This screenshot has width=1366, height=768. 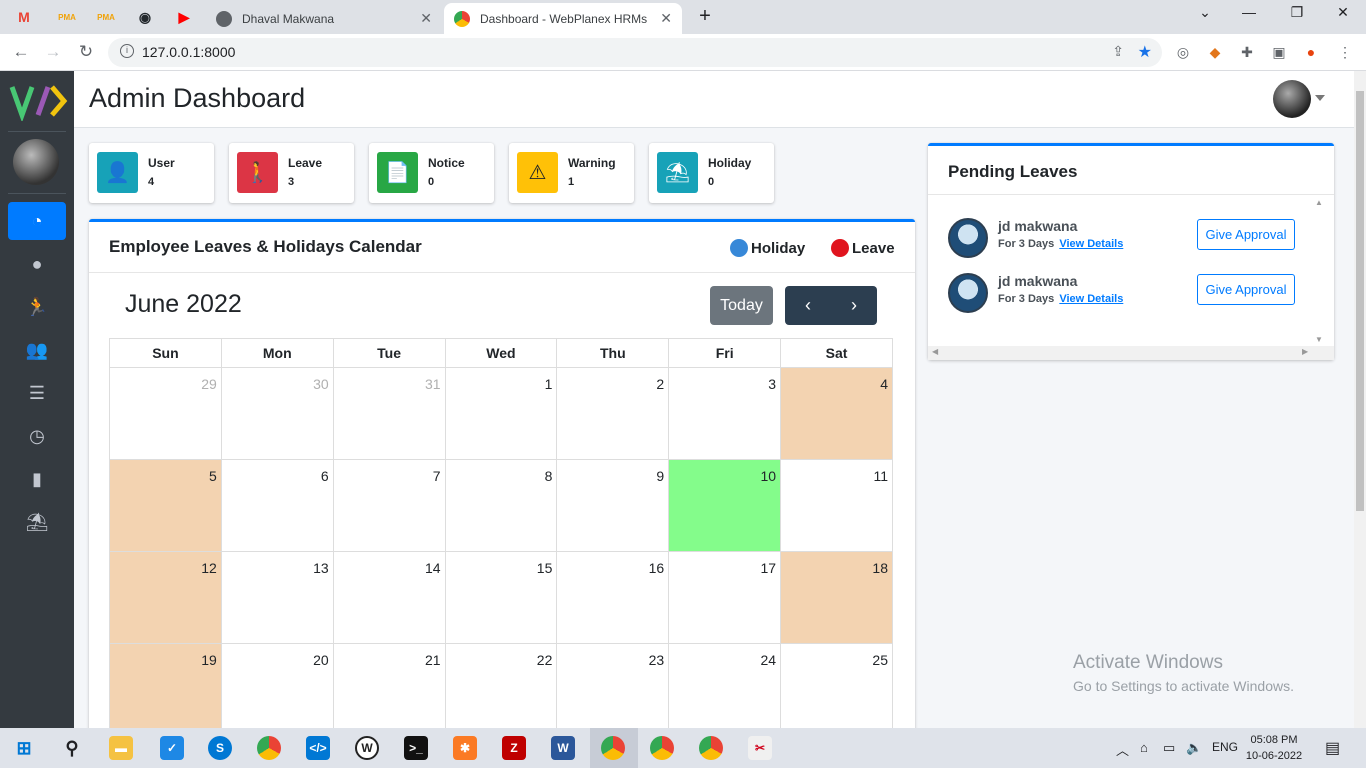 I want to click on view-details-link: View Details, so click(x=1091, y=299).